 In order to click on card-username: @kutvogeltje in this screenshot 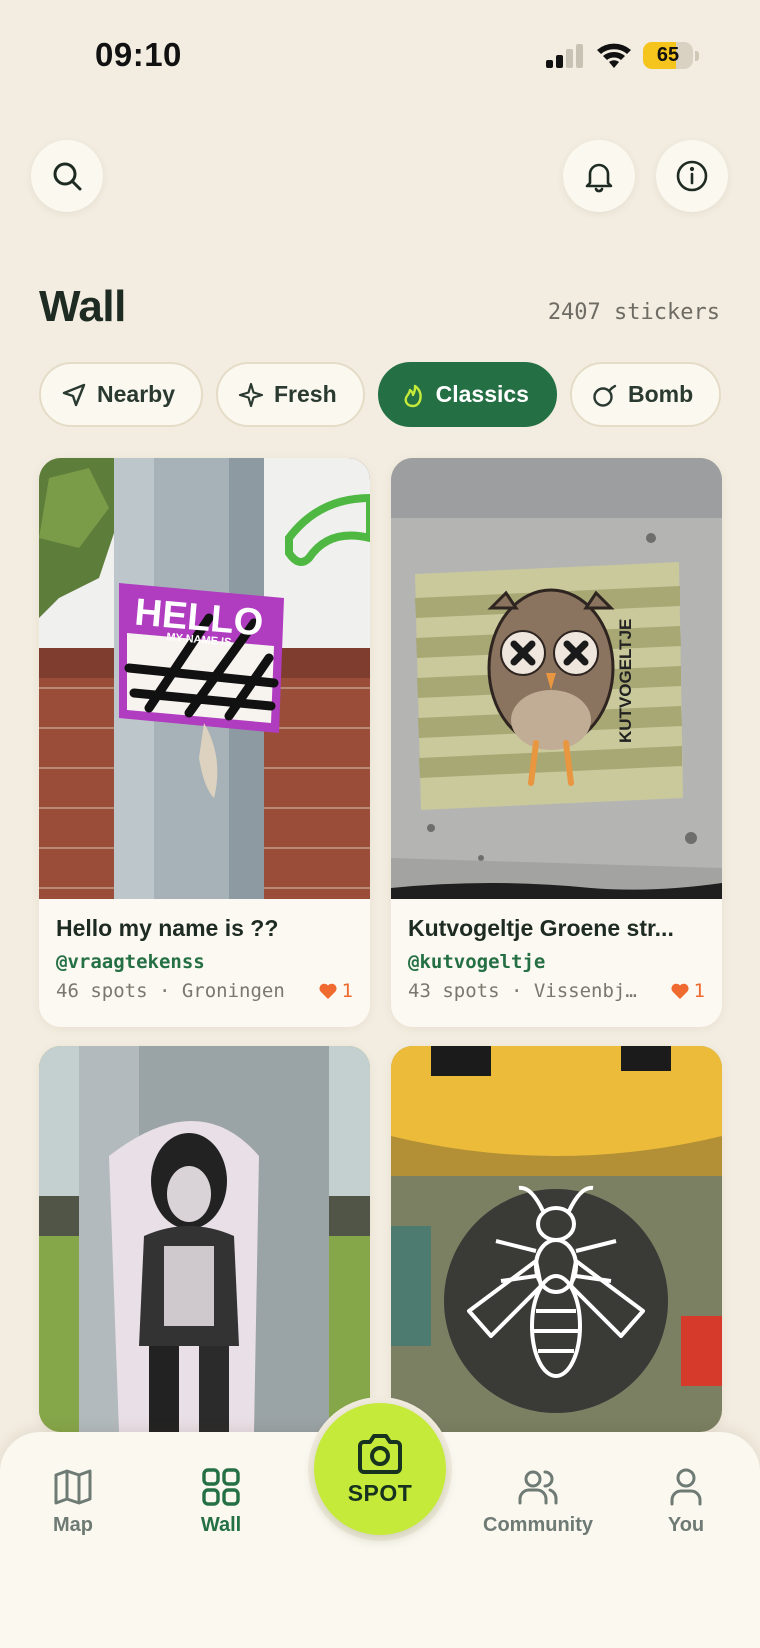, I will do `click(556, 962)`.